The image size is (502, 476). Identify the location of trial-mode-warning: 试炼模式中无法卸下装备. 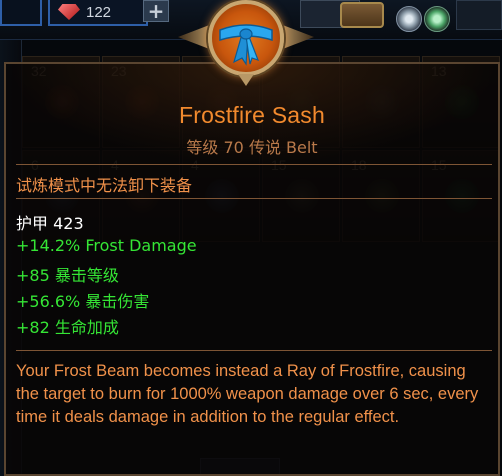
(104, 185).